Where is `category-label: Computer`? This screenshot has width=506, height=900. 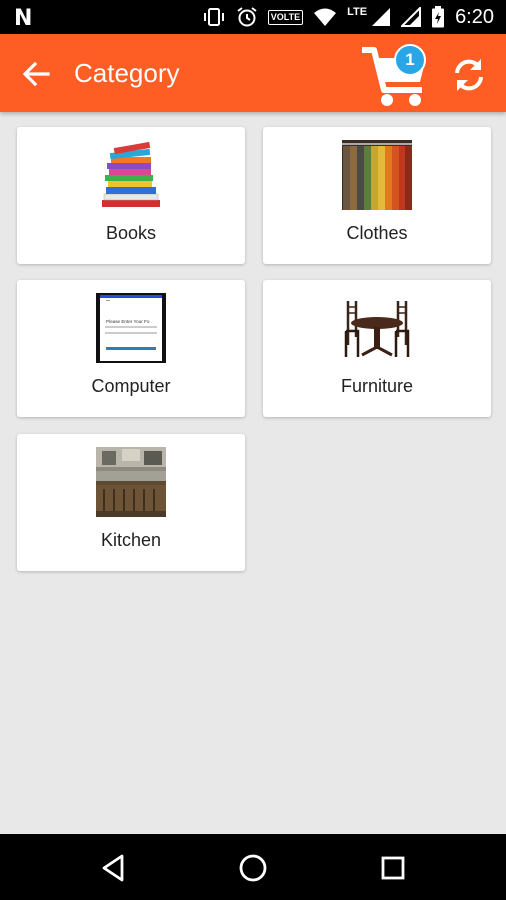 category-label: Computer is located at coordinates (131, 386).